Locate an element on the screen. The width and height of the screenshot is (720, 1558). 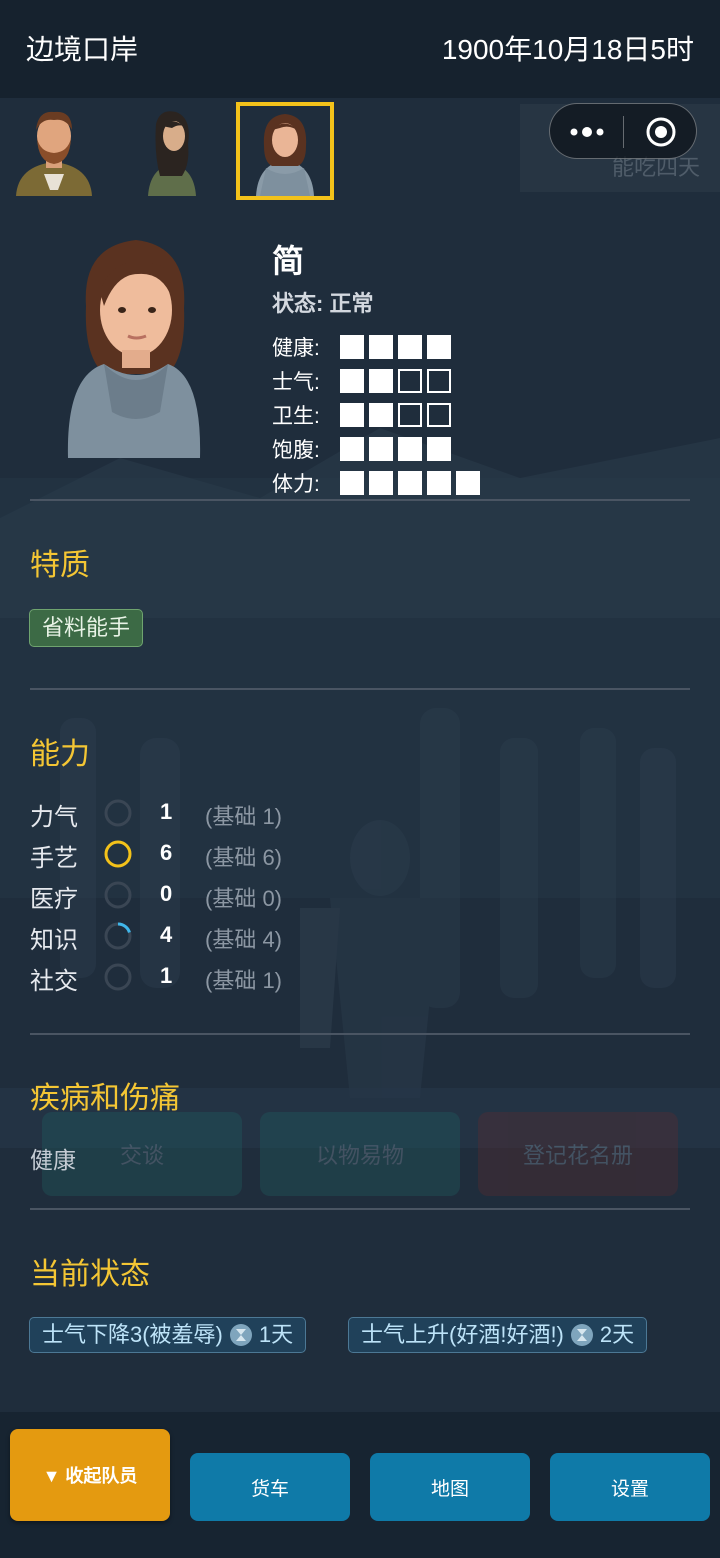
ghost-register-button: 登记花名册 is located at coordinates (578, 1154).